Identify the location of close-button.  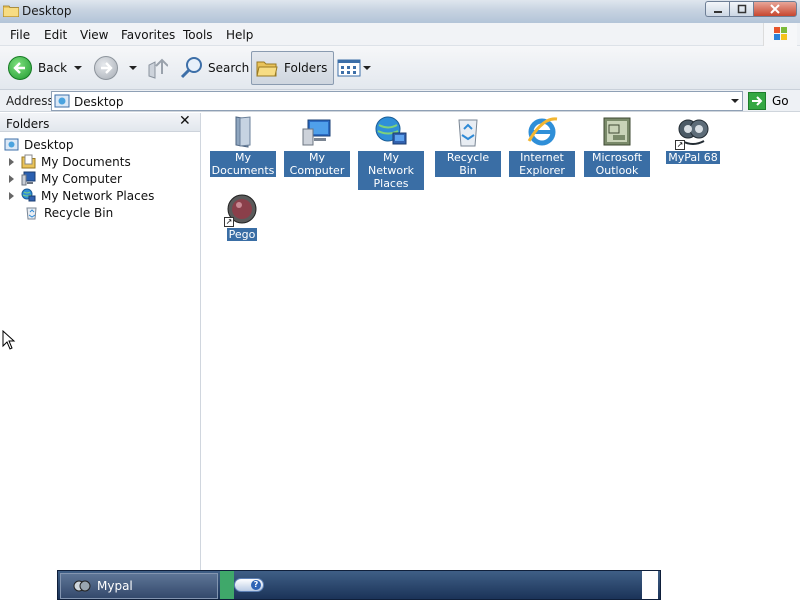
(775, 9).